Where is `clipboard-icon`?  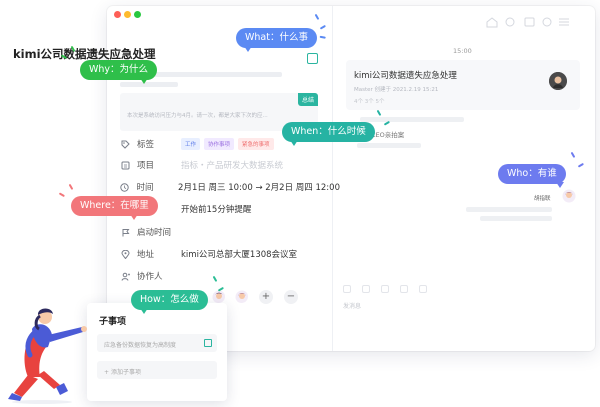
clipboard-icon is located at coordinates (125, 165).